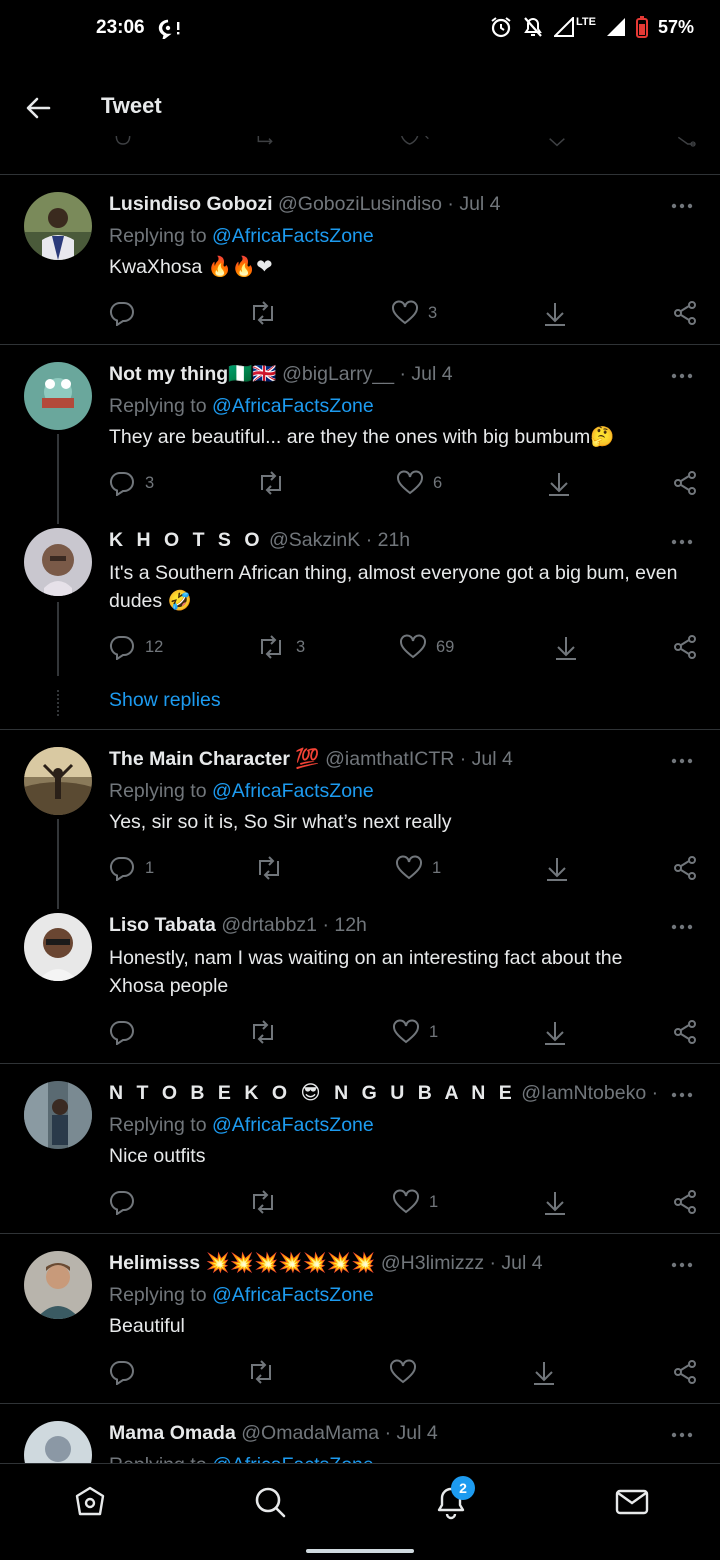  Describe the element at coordinates (242, 1263) in the screenshot. I see `author-name: Helimisss 💥💥💥💥💥💥💥` at that location.